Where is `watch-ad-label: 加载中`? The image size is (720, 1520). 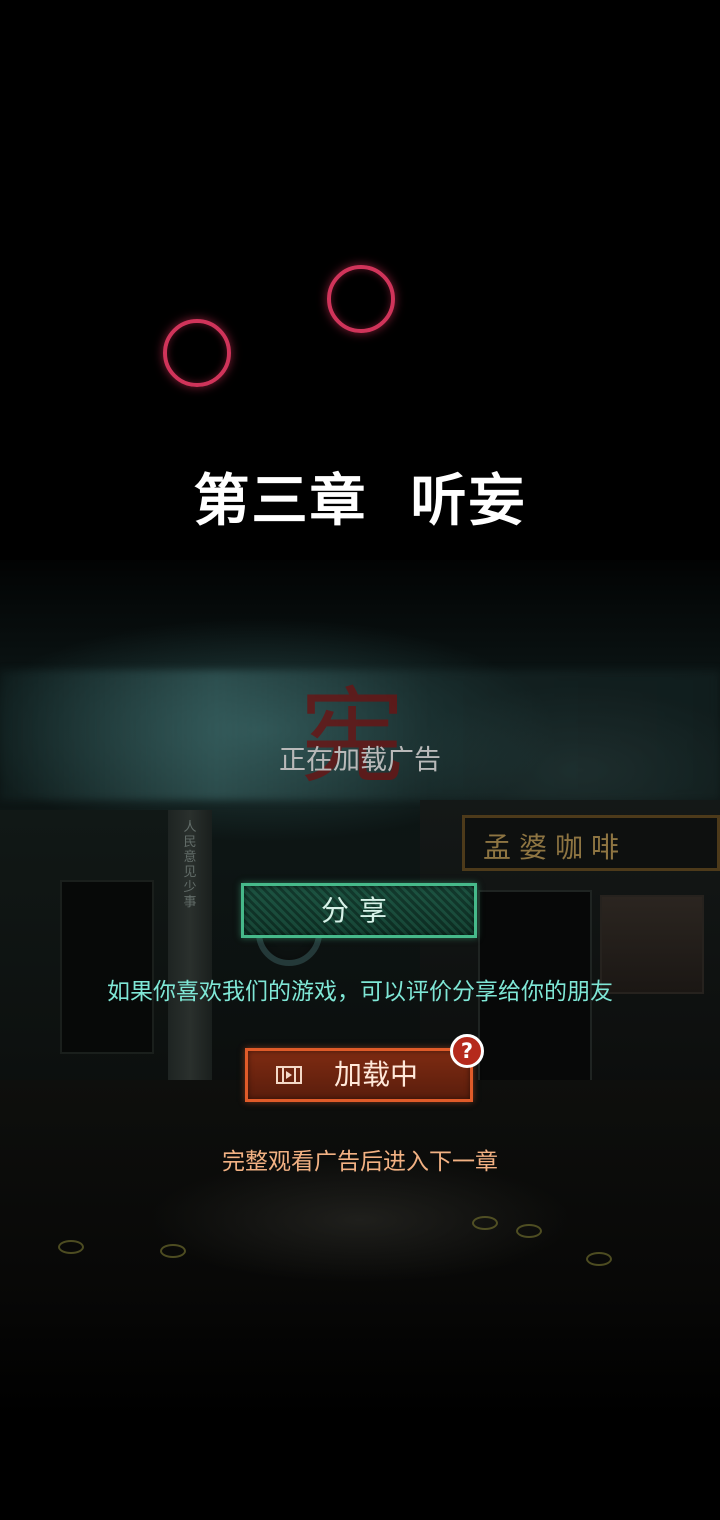
watch-ad-label: 加载中 is located at coordinates (376, 1074).